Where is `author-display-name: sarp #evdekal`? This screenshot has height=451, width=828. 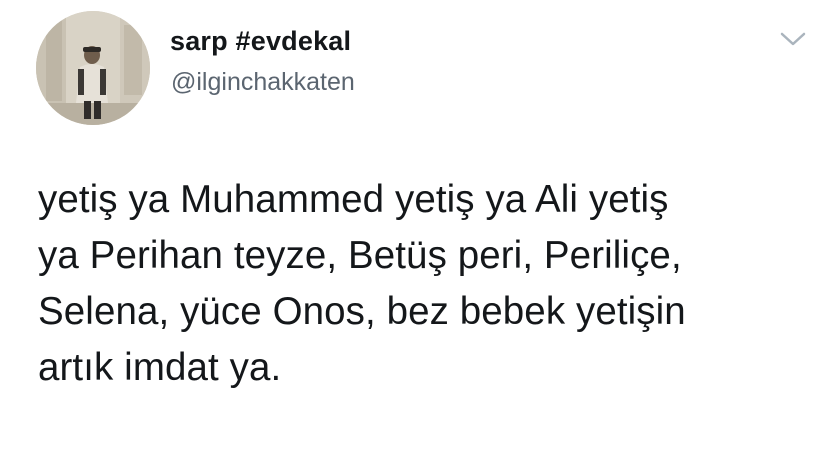 author-display-name: sarp #evdekal is located at coordinates (260, 41).